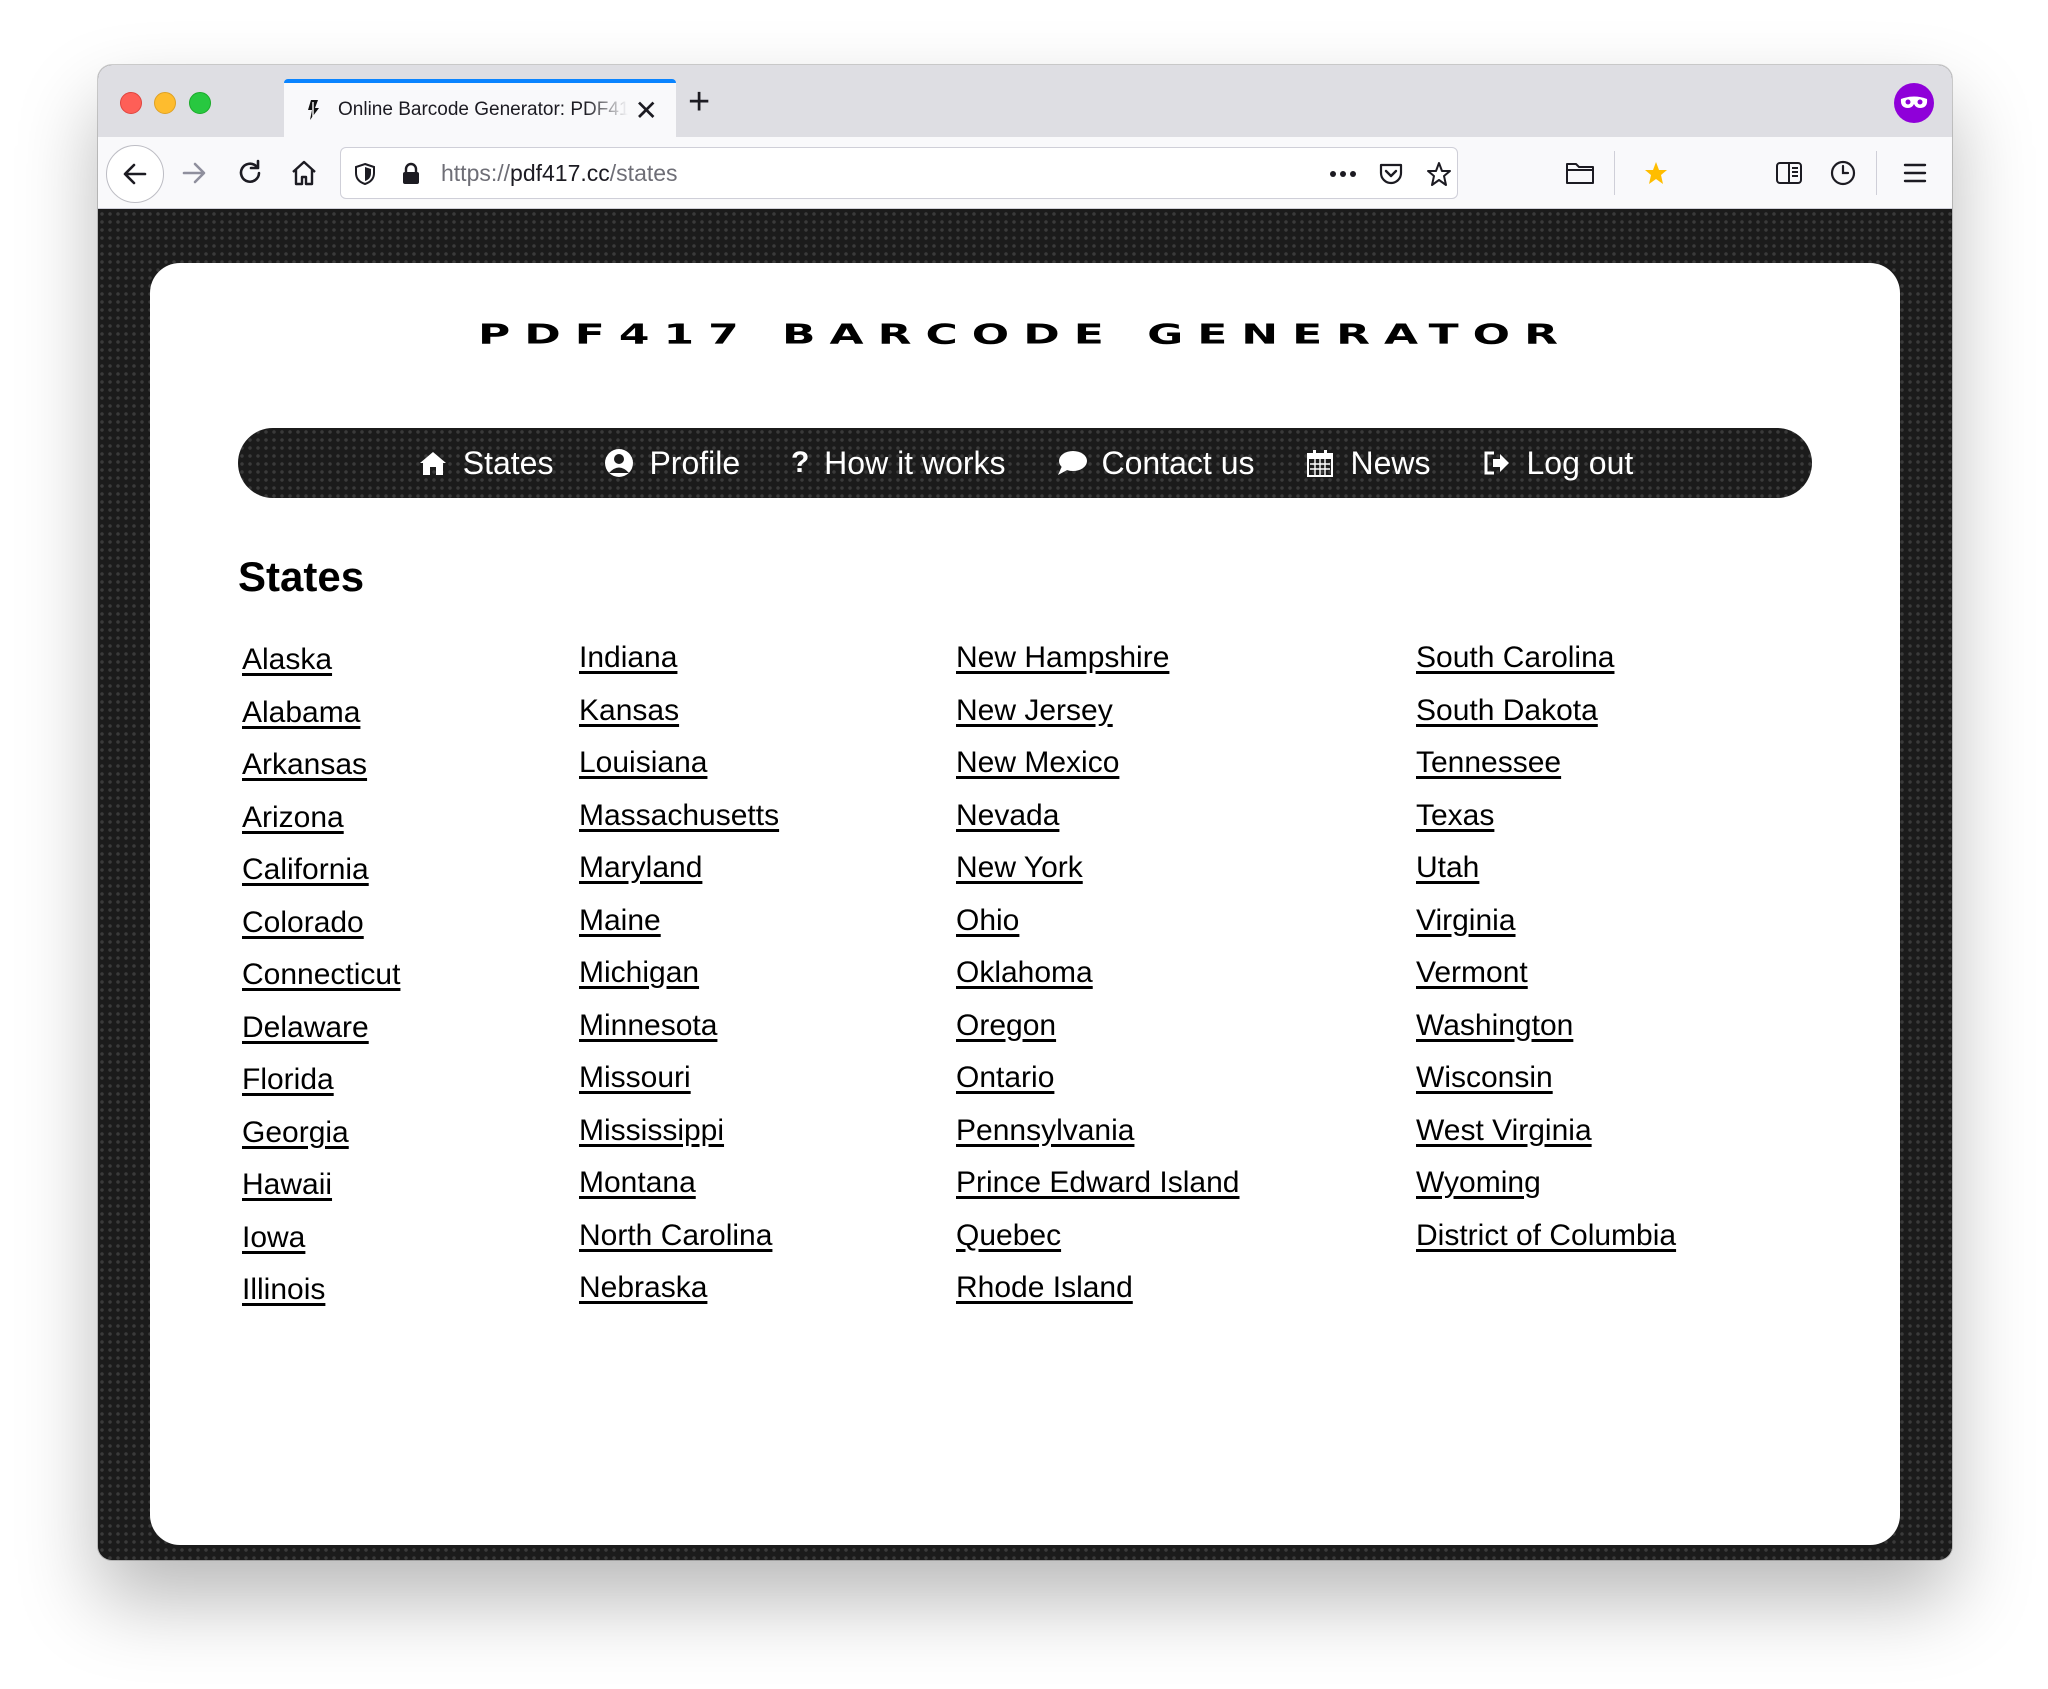  I want to click on state-link: Nebraska, so click(679, 1297).